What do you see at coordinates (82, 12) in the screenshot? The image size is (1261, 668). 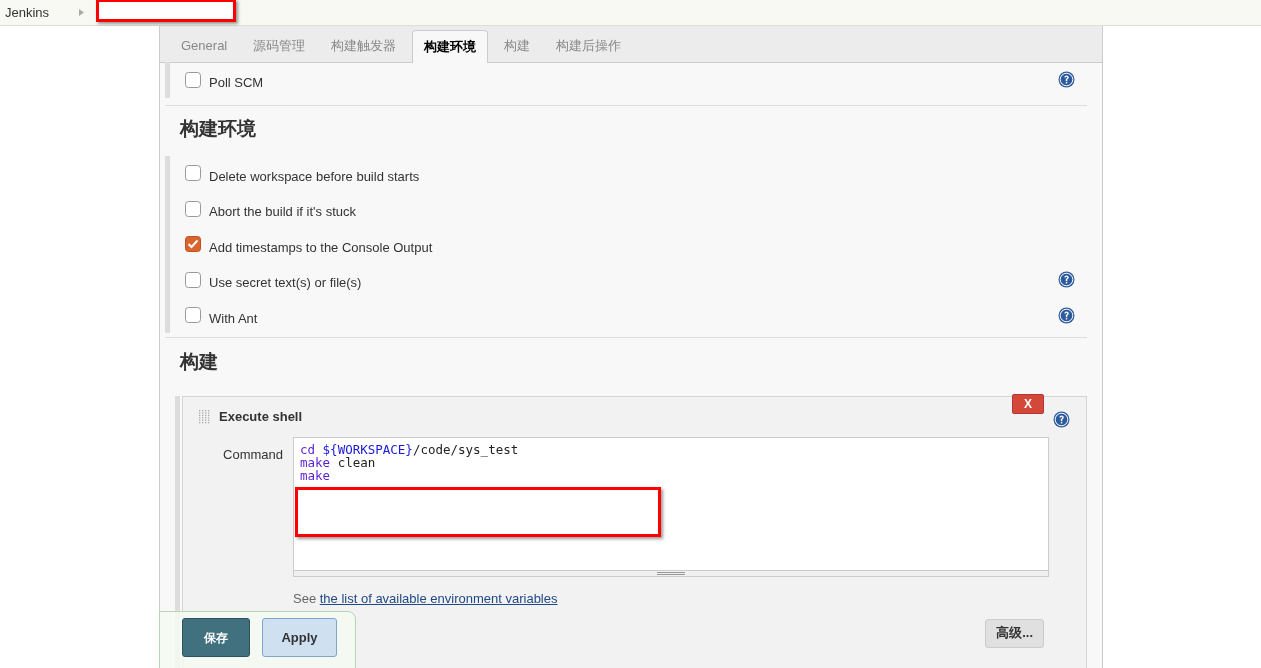 I see `chevron-icon` at bounding box center [82, 12].